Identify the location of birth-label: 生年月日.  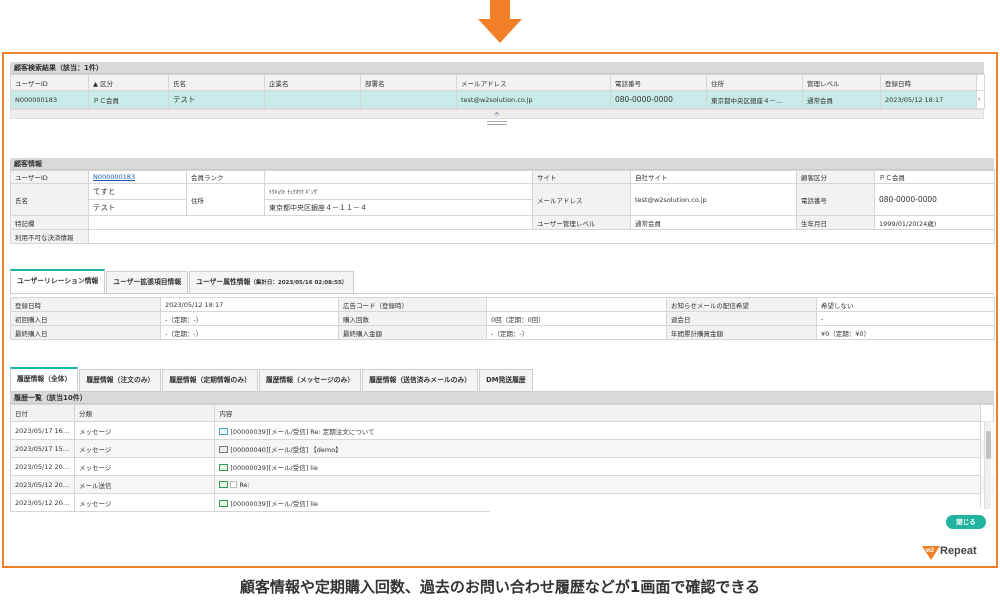
(835, 222).